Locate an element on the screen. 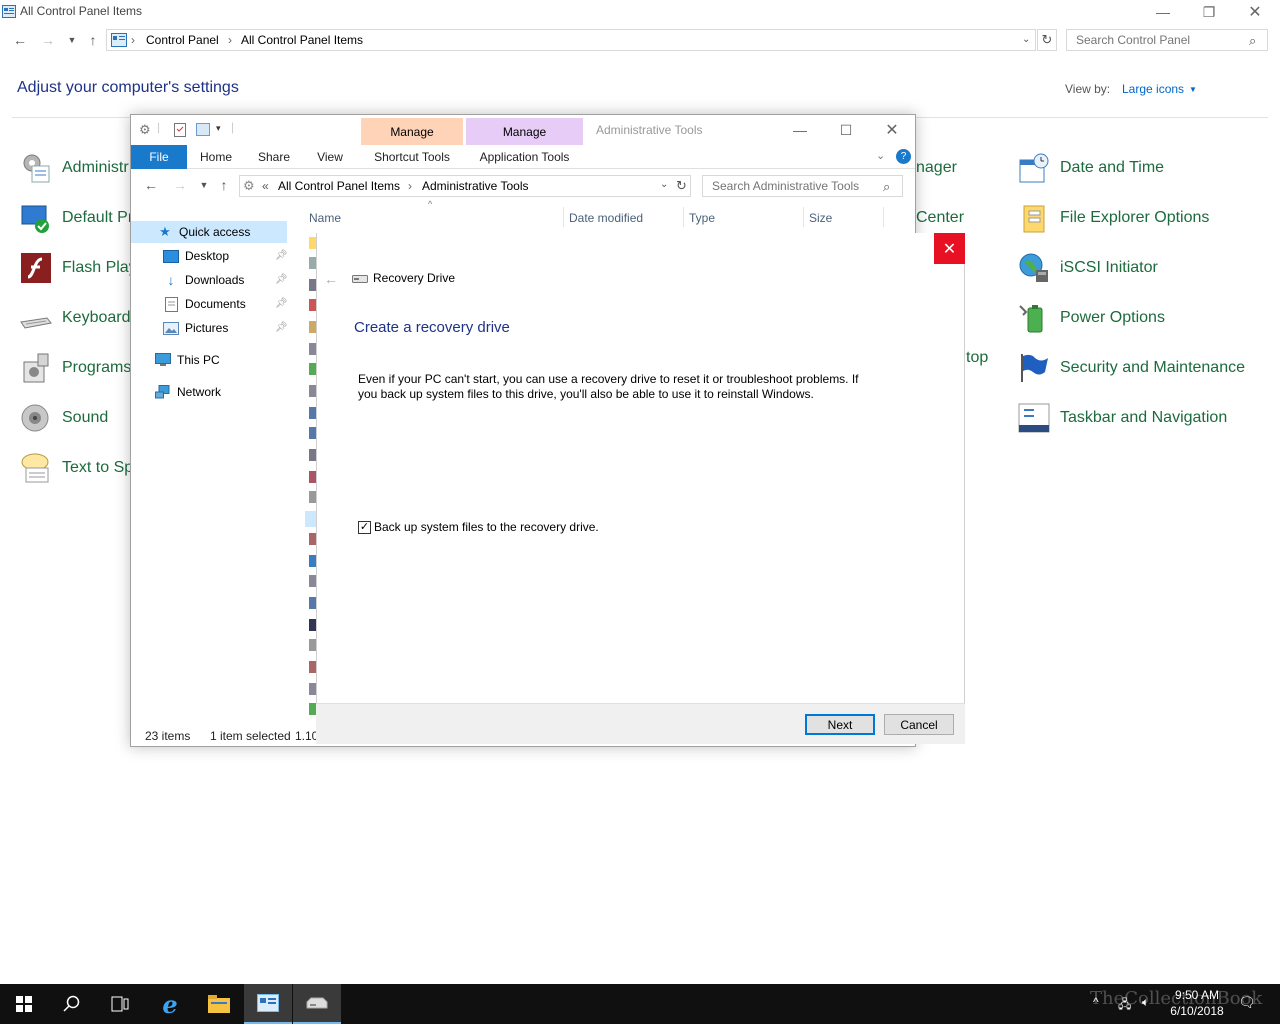 The width and height of the screenshot is (1280, 1024). file-explorer-button is located at coordinates (219, 1004).